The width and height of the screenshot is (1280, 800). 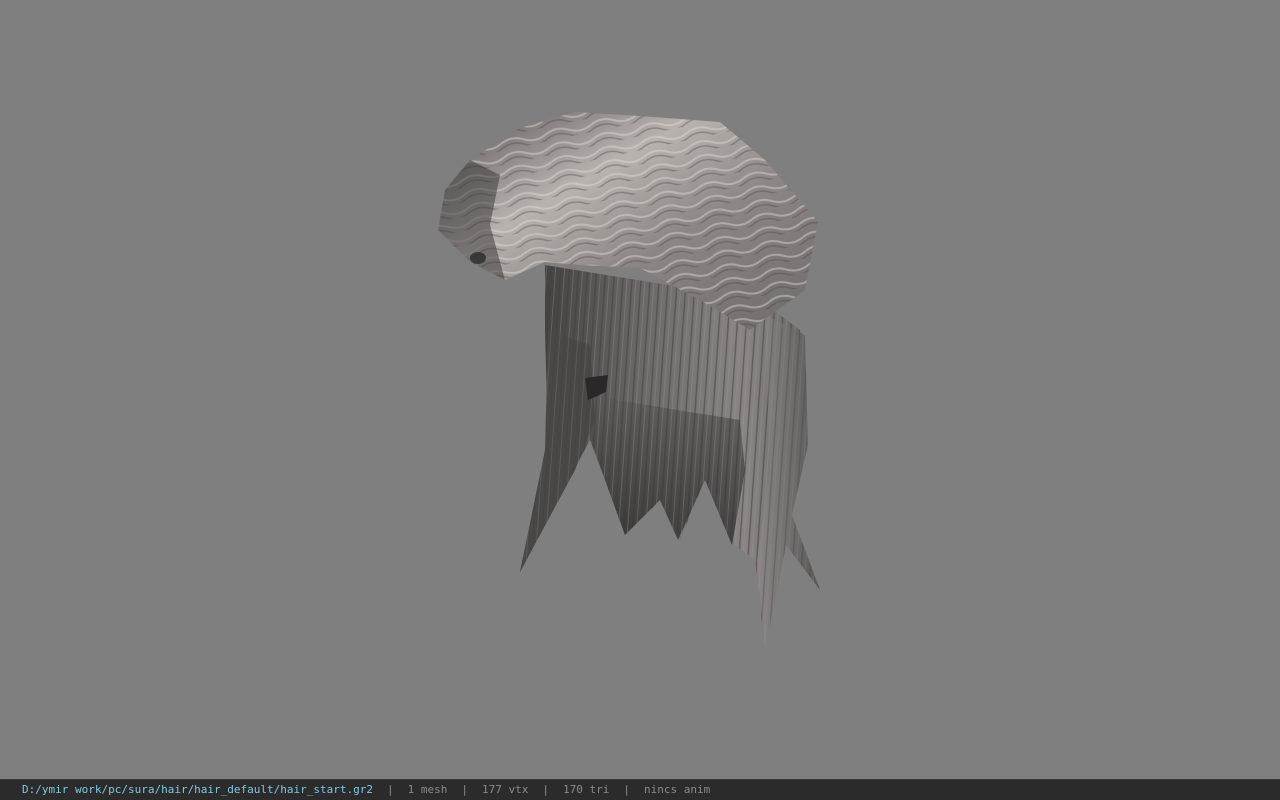 What do you see at coordinates (427, 789) in the screenshot?
I see `mesh-count: 1 mesh` at bounding box center [427, 789].